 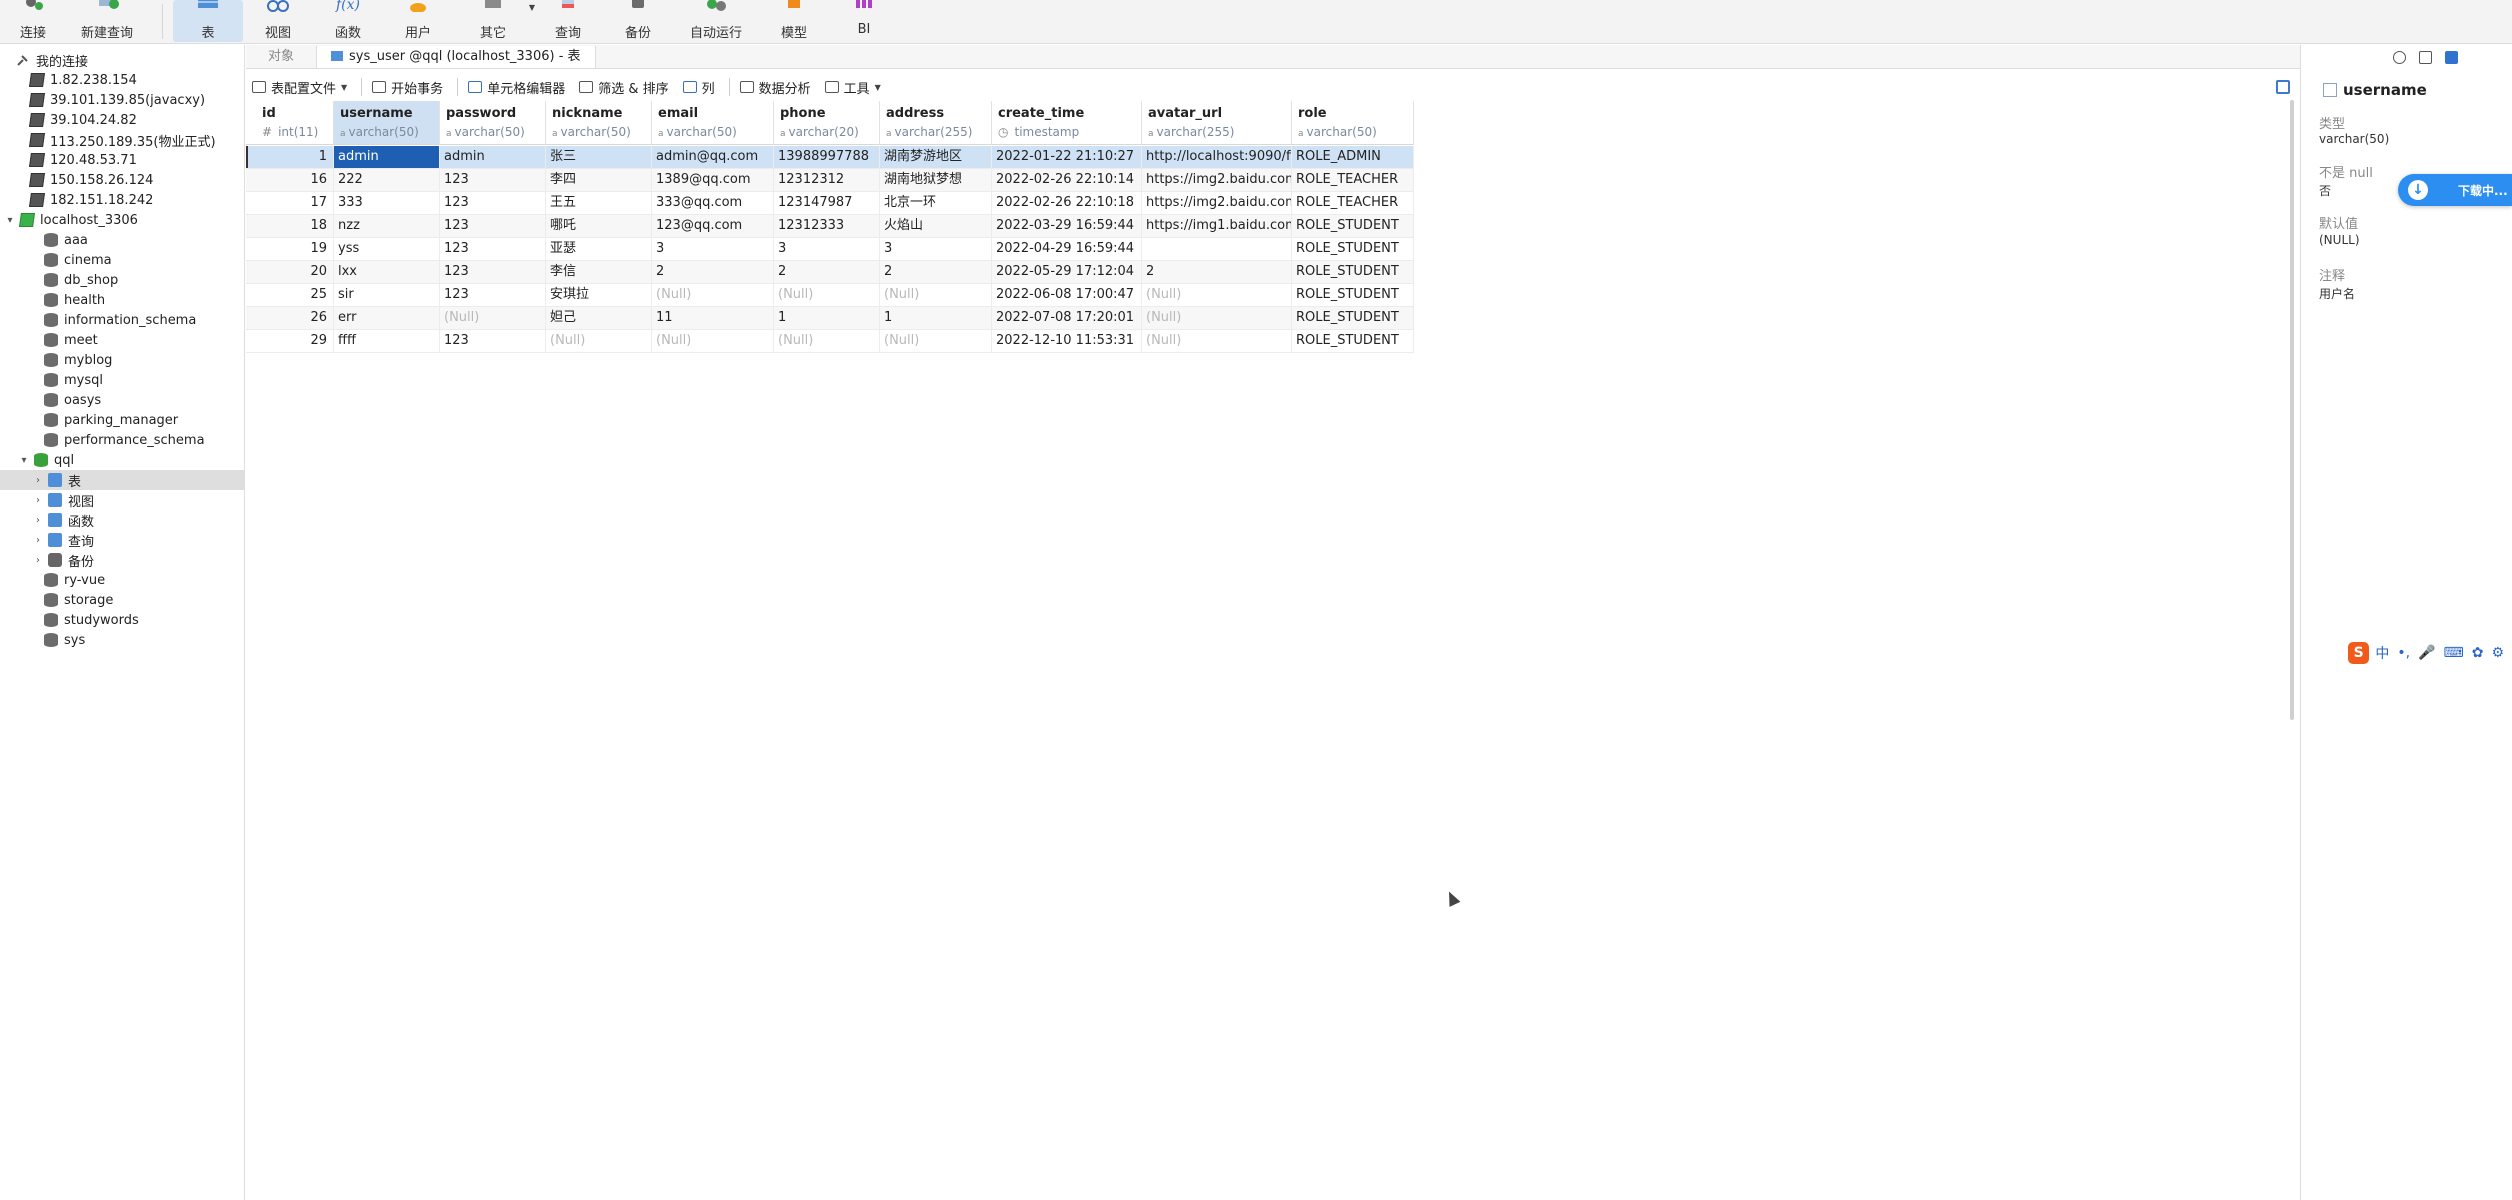 I want to click on cell-password: admin, so click(x=493, y=157).